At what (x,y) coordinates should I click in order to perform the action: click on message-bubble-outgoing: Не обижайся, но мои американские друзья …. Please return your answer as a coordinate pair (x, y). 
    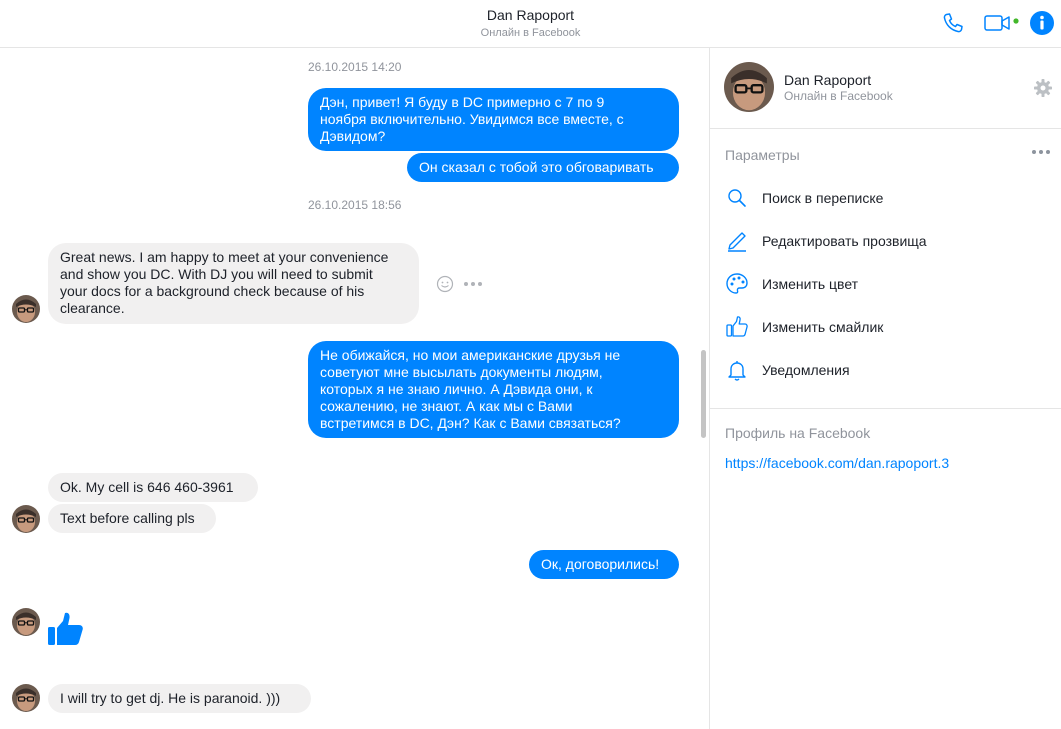
    Looking at the image, I should click on (493, 389).